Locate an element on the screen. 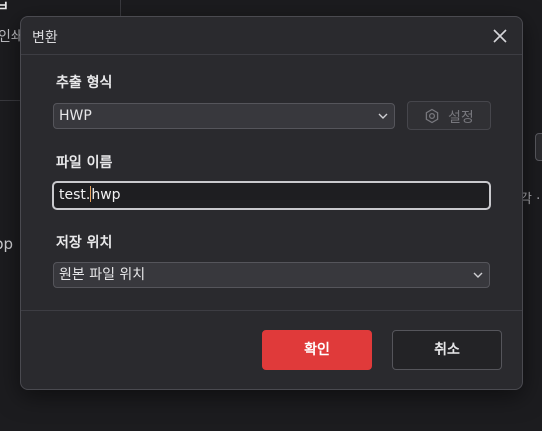 The width and height of the screenshot is (542, 431). location-select-value: 원본 파일 위치 is located at coordinates (102, 275).